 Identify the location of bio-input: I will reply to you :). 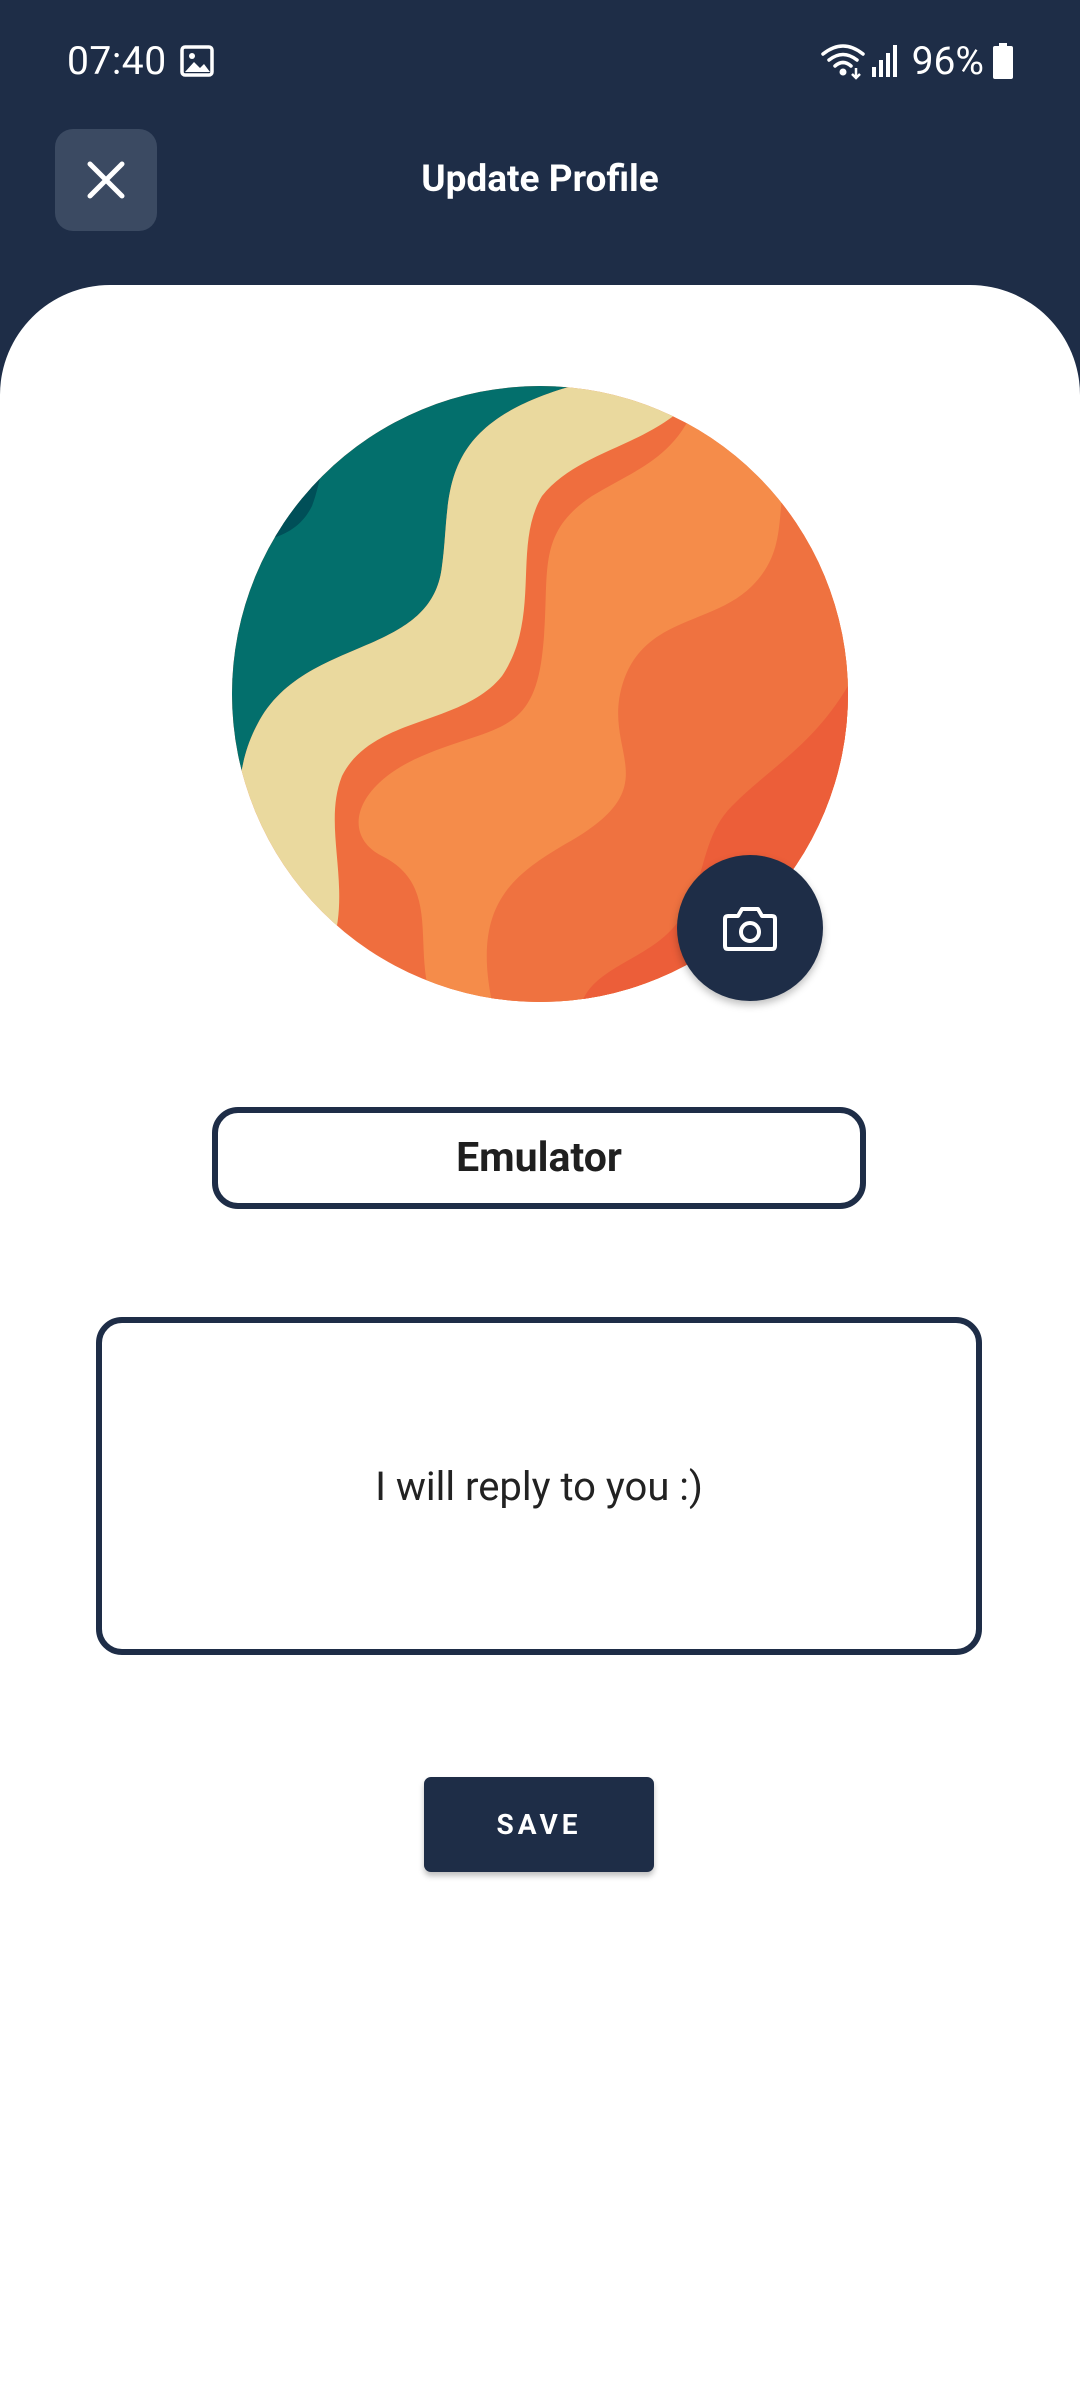
(539, 1486).